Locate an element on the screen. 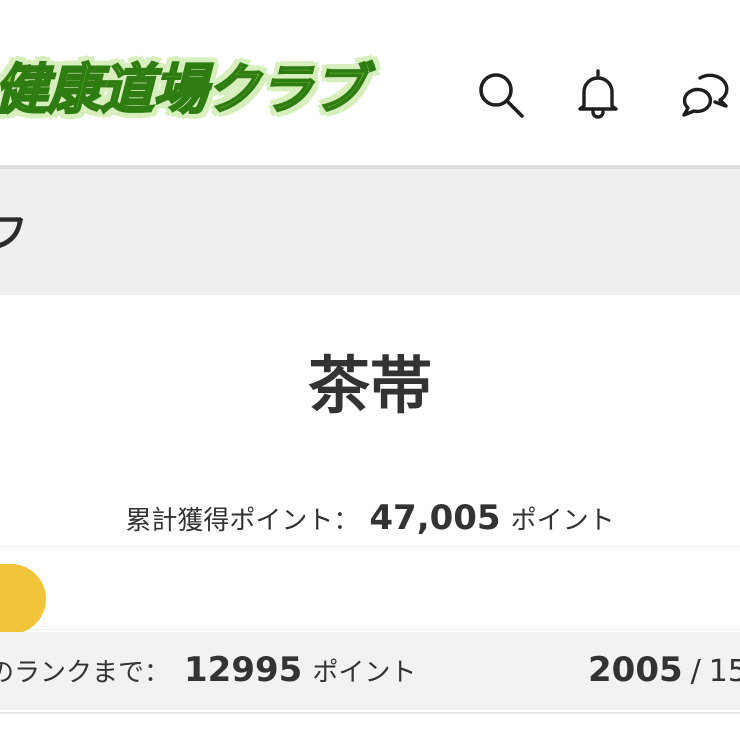 The image size is (740, 740). bell-icon is located at coordinates (598, 94).